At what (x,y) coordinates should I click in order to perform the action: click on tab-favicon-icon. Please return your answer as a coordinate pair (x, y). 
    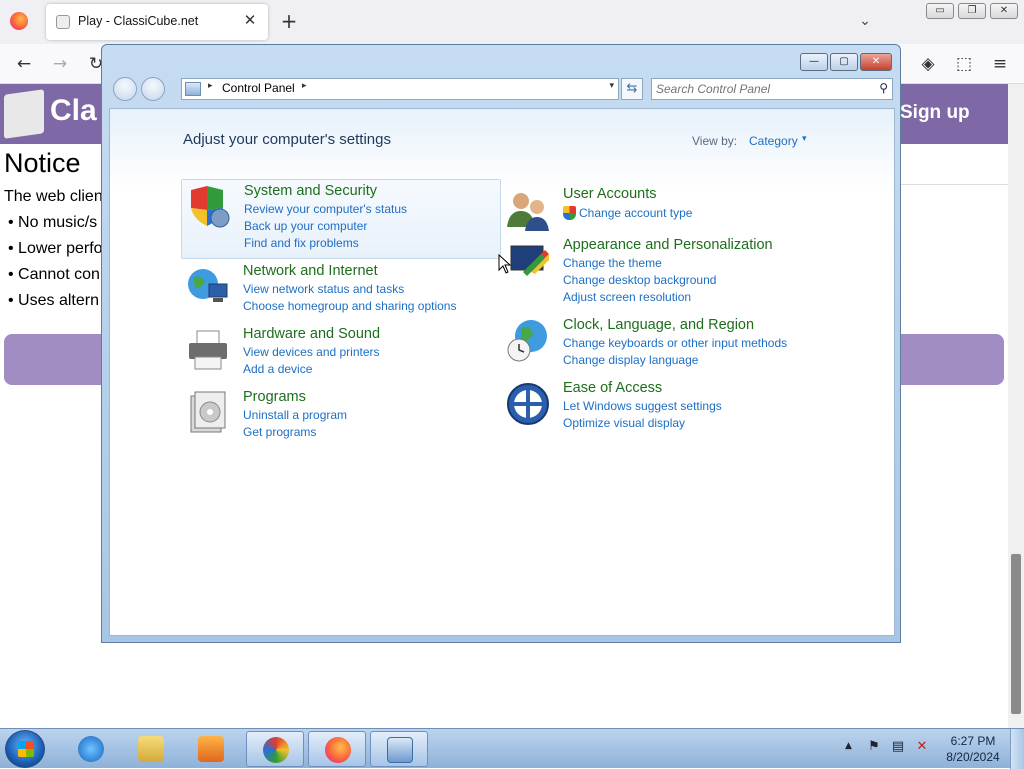
    Looking at the image, I should click on (63, 22).